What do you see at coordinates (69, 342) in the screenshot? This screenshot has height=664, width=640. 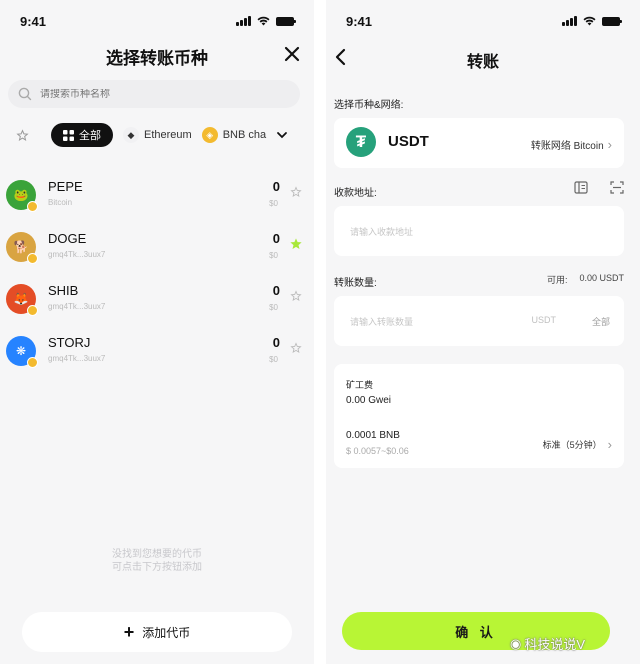 I see `token-name: STORJ` at bounding box center [69, 342].